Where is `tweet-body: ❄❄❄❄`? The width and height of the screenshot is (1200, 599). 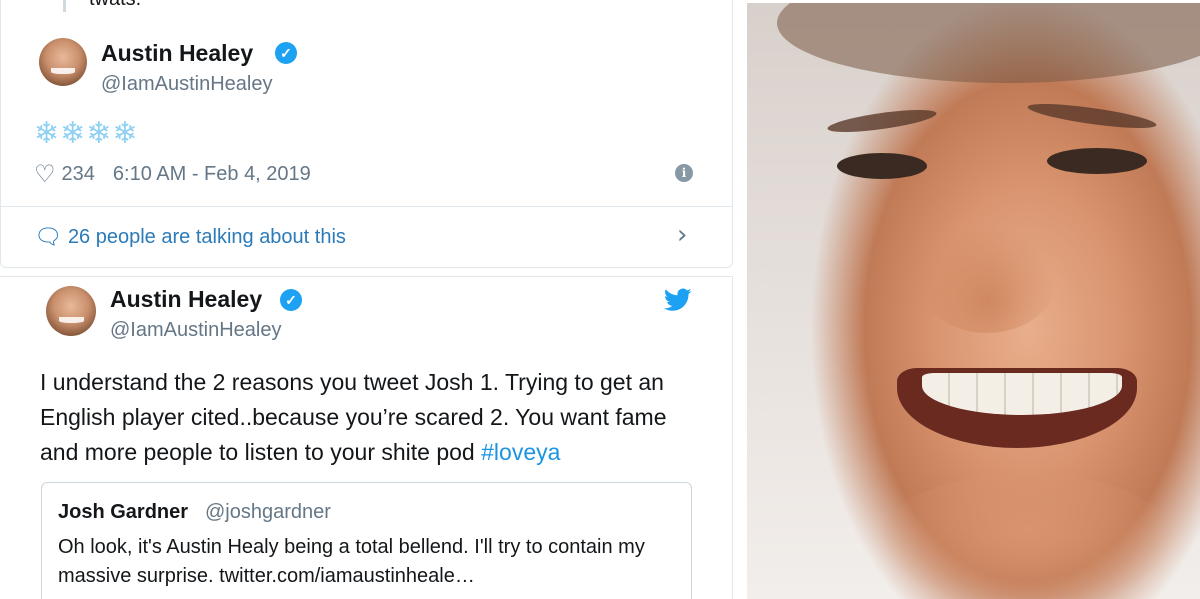
tweet-body: ❄❄❄❄ is located at coordinates (86, 133).